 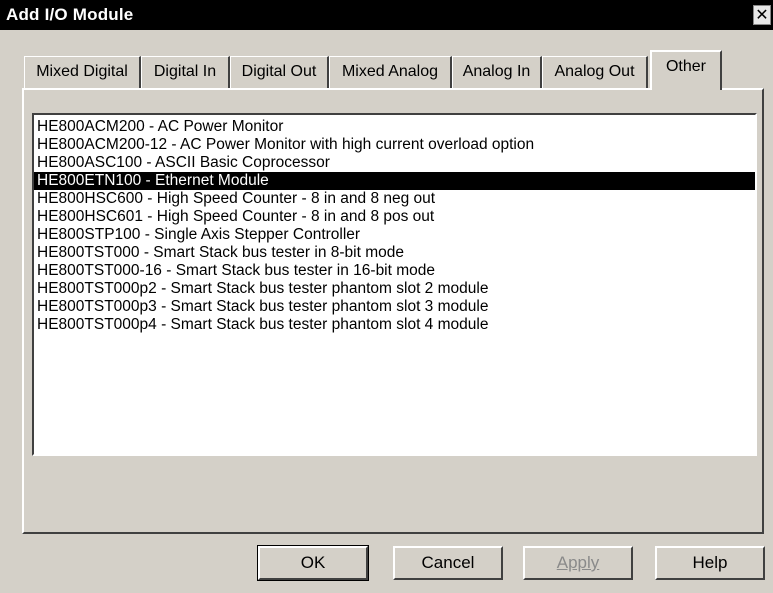 What do you see at coordinates (82, 72) in the screenshot?
I see `tab-mixed-digital: Mixed Digital` at bounding box center [82, 72].